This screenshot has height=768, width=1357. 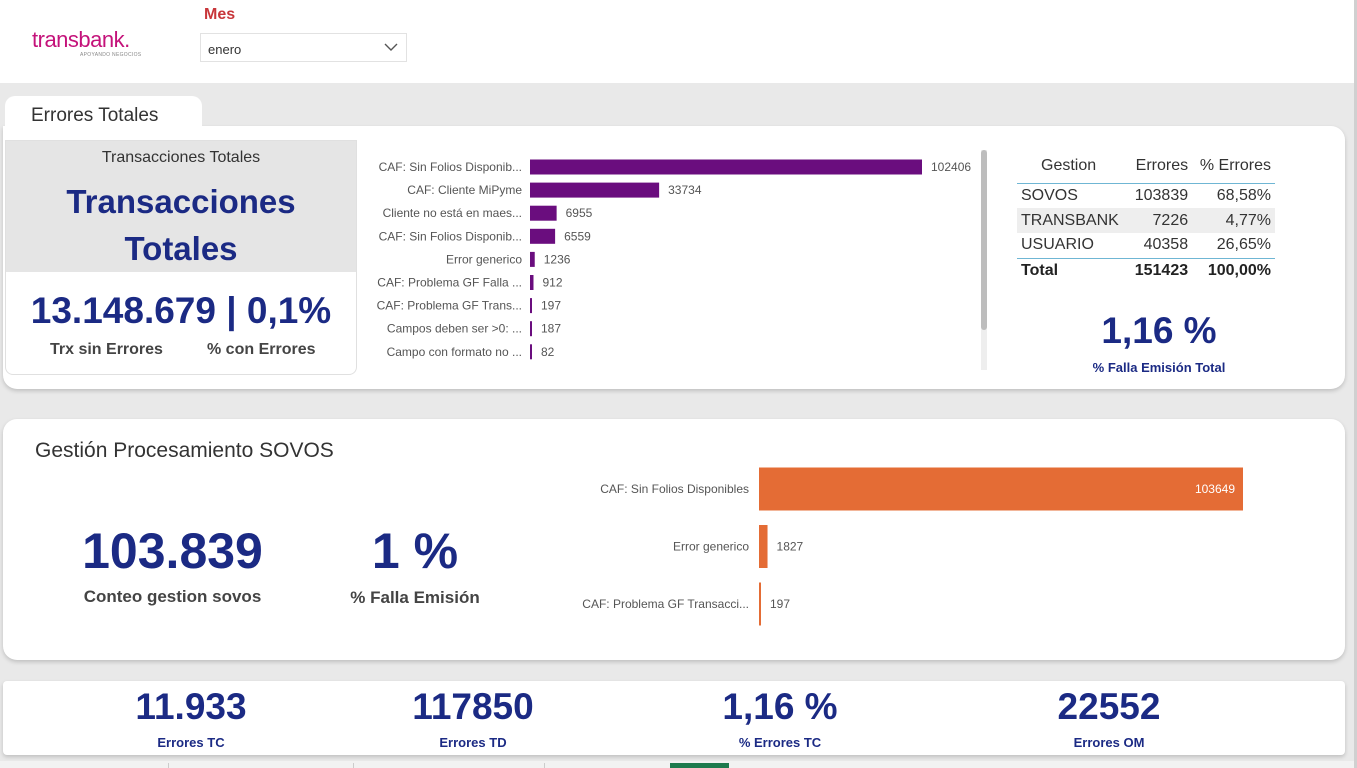 What do you see at coordinates (473, 742) in the screenshot?
I see `errores-td-label: Errores TD` at bounding box center [473, 742].